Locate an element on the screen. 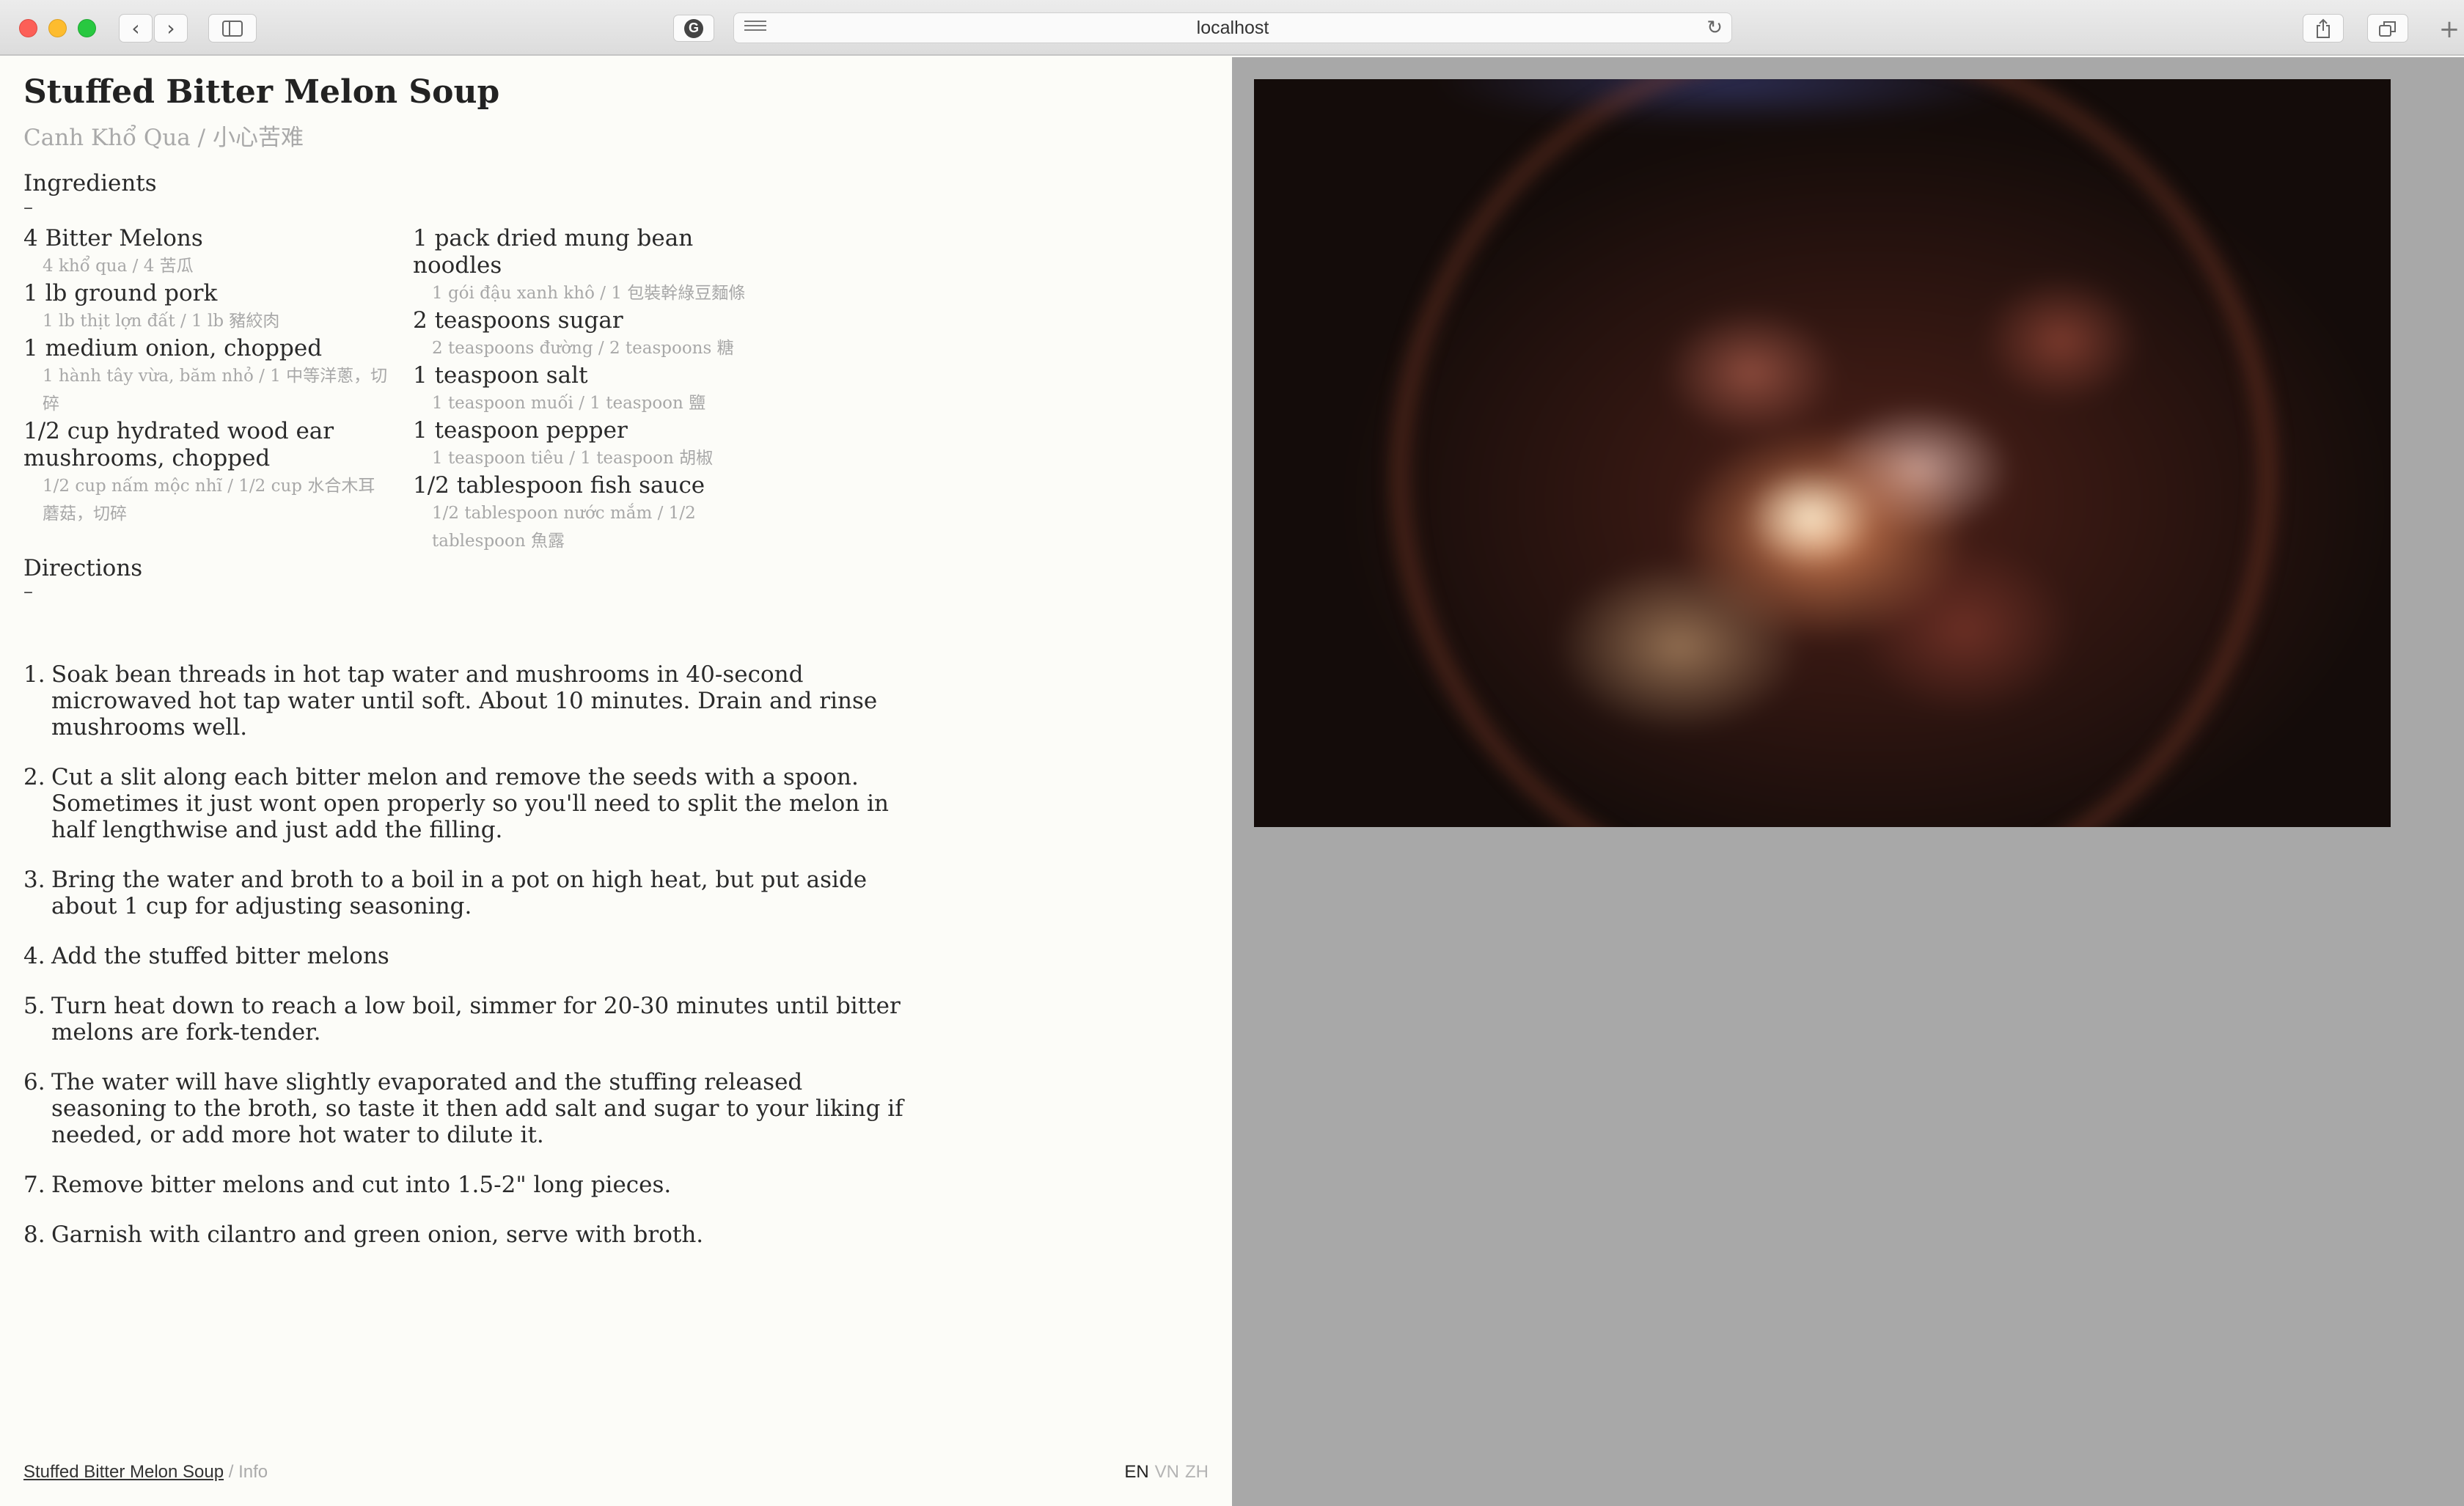 This screenshot has width=2464, height=1506. share-icon is located at coordinates (2323, 28).